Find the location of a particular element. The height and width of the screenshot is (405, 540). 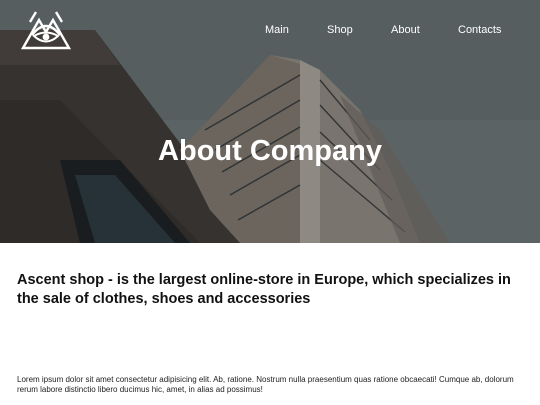

page-title: About Company is located at coordinates (270, 151).